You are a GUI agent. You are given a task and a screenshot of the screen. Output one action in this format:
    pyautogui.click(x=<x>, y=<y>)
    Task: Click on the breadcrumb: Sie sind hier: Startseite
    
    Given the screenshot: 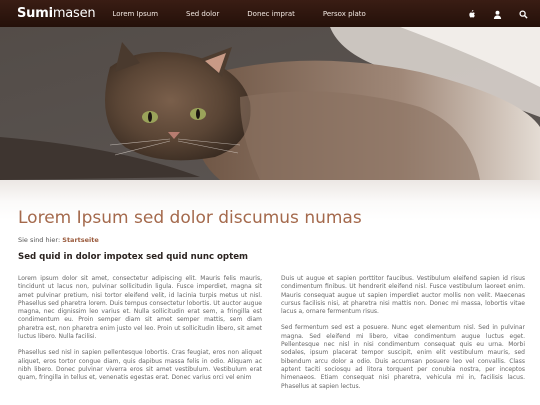 What is the action you would take?
    pyautogui.click(x=58, y=240)
    